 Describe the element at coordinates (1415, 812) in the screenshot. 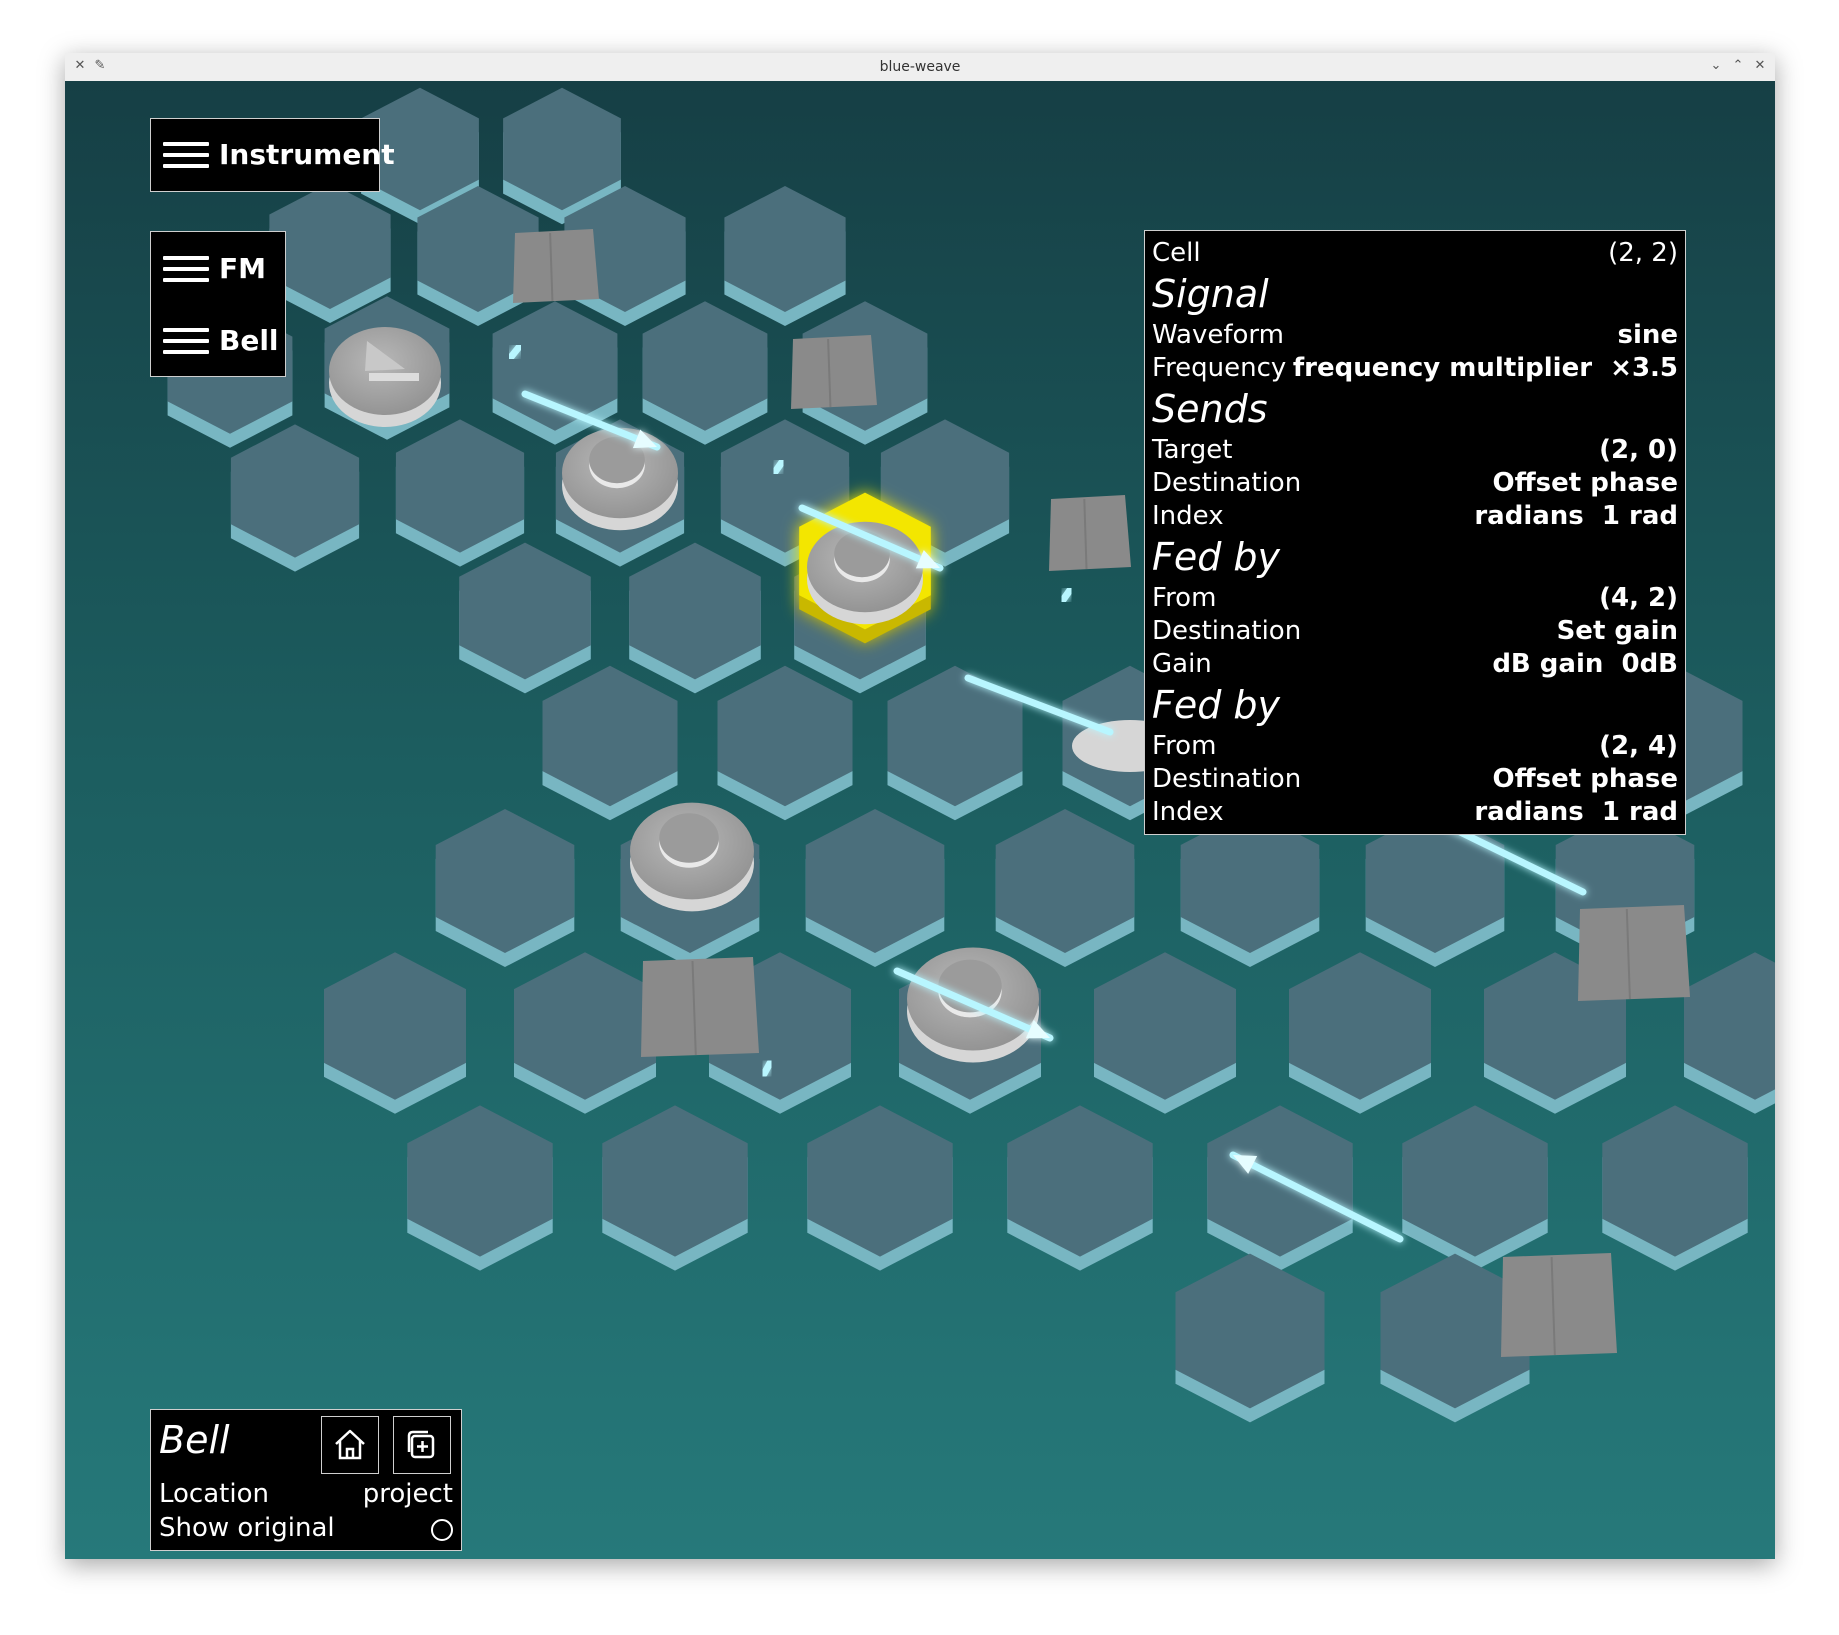

I see `fed-by-param-row: Index radians 1 rad` at that location.